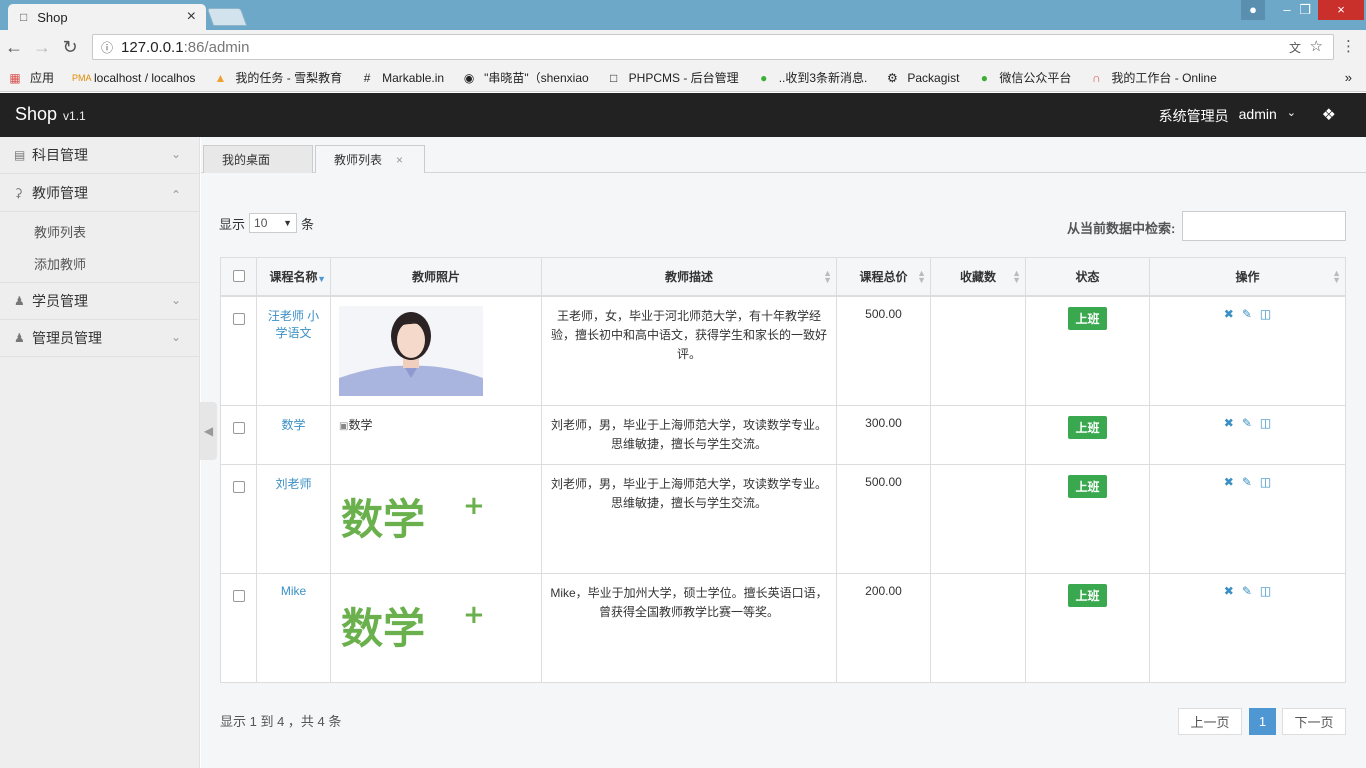 This screenshot has height=768, width=1366. I want to click on page-icon: □, so click(24, 17).